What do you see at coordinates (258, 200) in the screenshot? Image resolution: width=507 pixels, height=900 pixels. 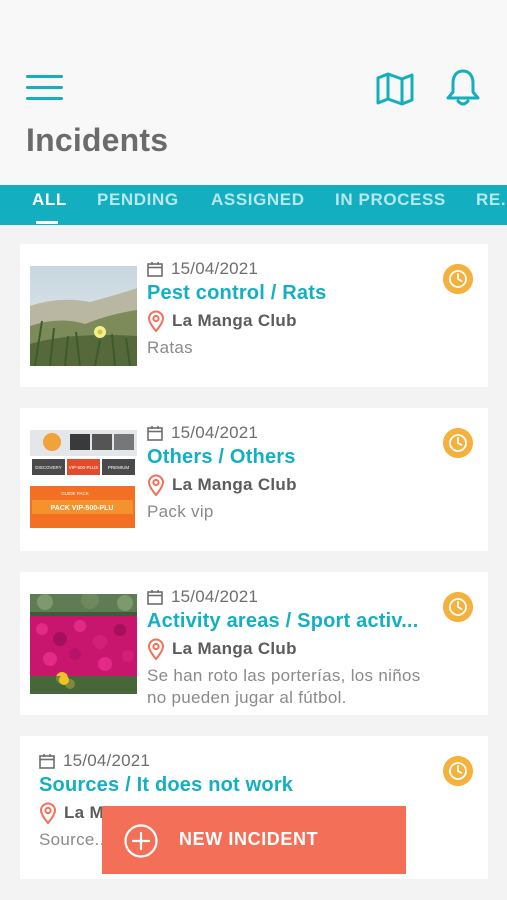 I see `tab-assigned: ASSIGNED` at bounding box center [258, 200].